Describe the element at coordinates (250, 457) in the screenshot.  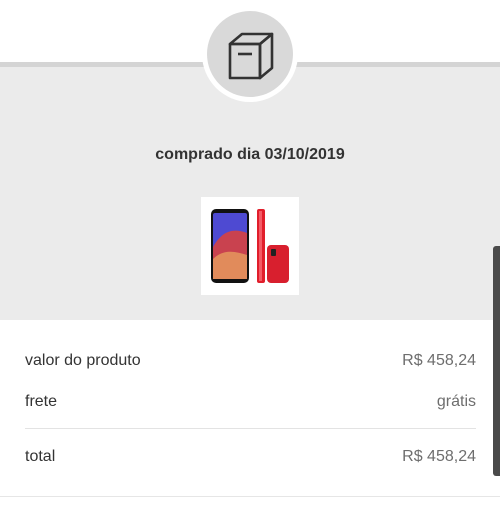
I see `total-row: total R$ 458,24` at that location.